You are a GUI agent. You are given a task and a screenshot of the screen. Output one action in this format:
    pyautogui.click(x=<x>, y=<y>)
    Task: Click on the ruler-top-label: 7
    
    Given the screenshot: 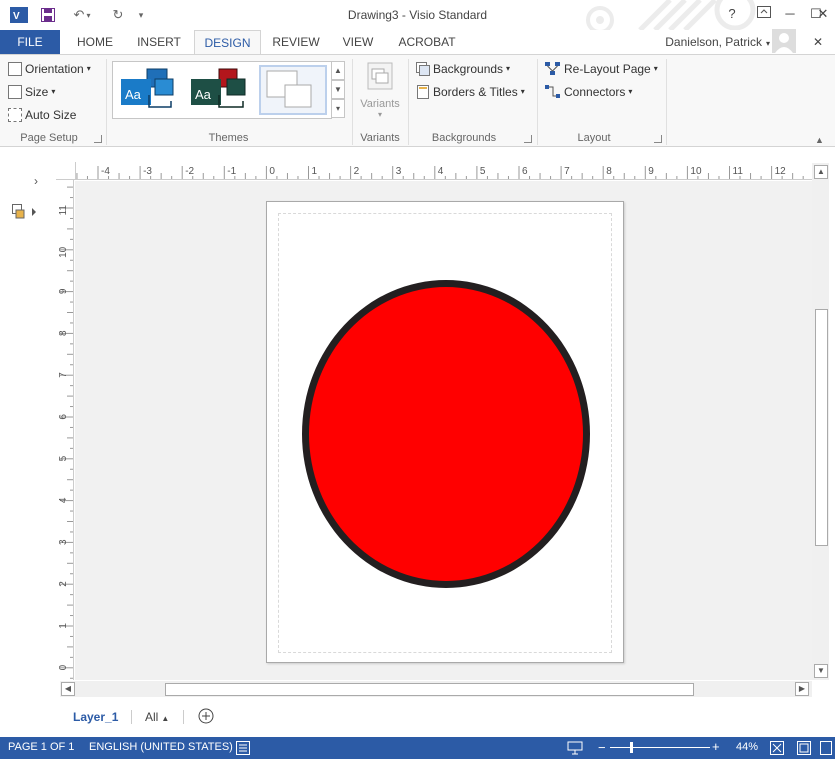 What is the action you would take?
    pyautogui.click(x=567, y=171)
    